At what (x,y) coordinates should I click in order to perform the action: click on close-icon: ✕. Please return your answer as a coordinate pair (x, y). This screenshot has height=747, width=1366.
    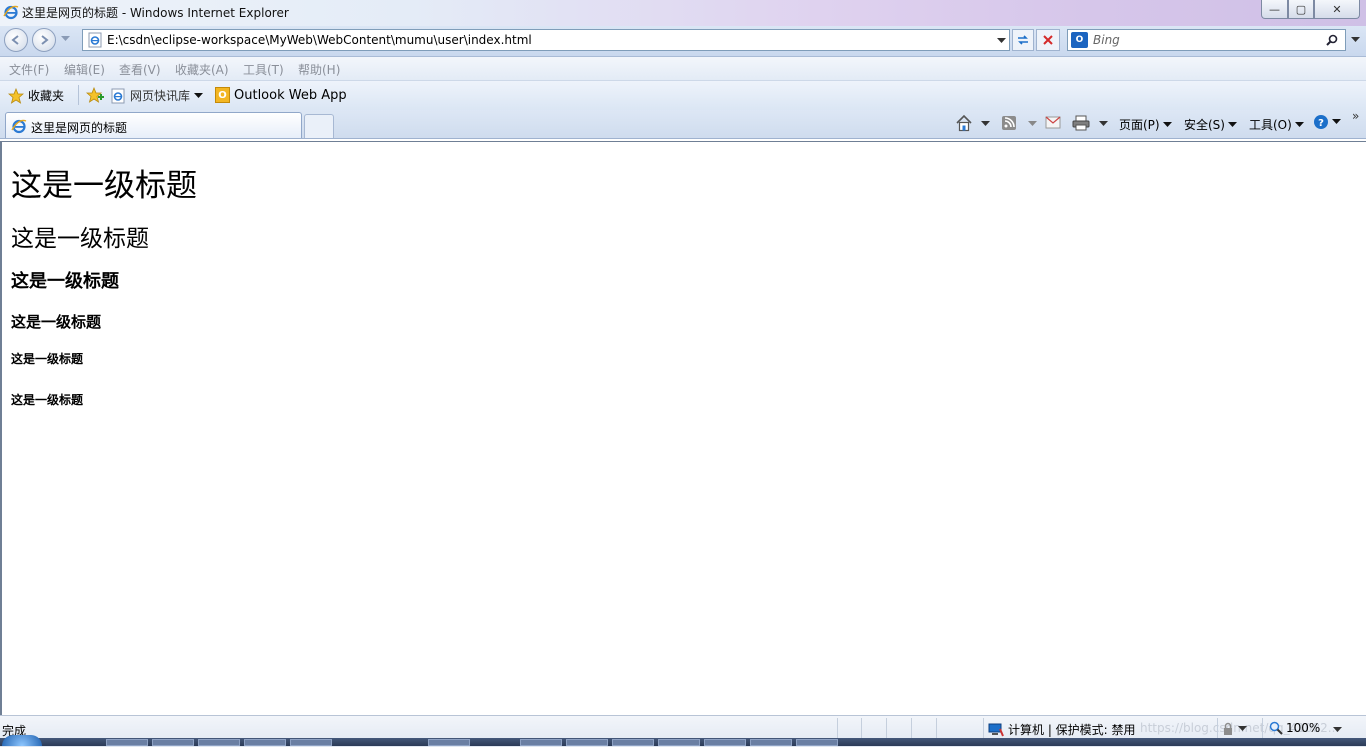
    Looking at the image, I should click on (1337, 9).